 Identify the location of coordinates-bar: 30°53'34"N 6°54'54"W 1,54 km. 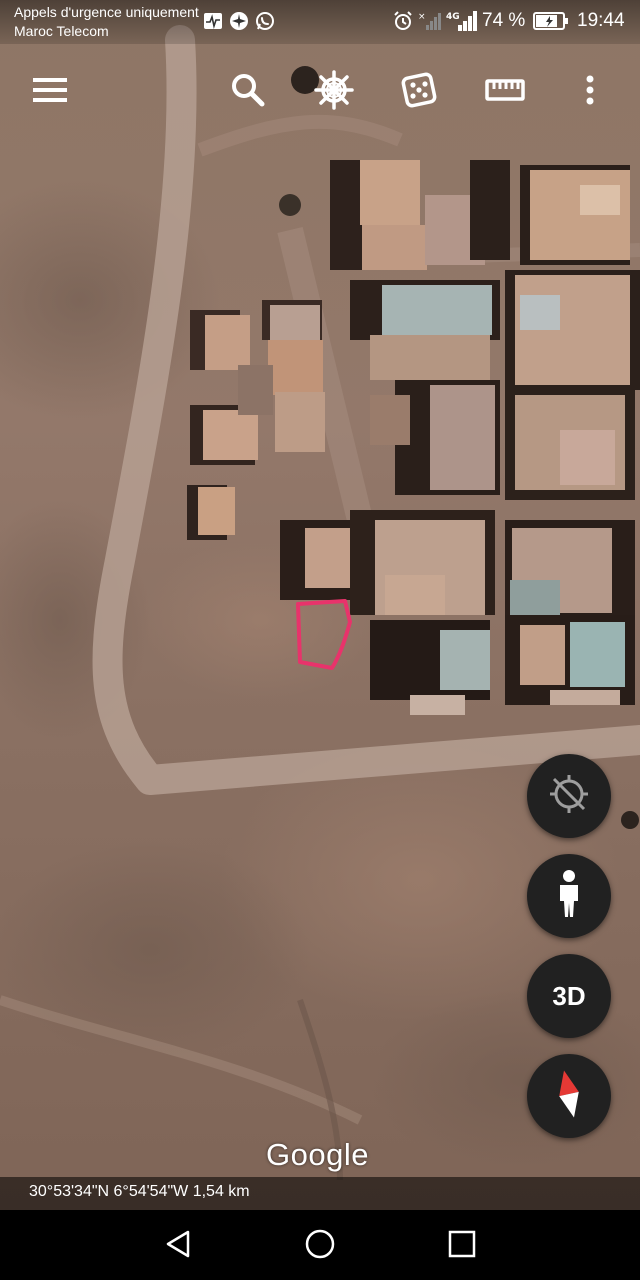
(320, 1193).